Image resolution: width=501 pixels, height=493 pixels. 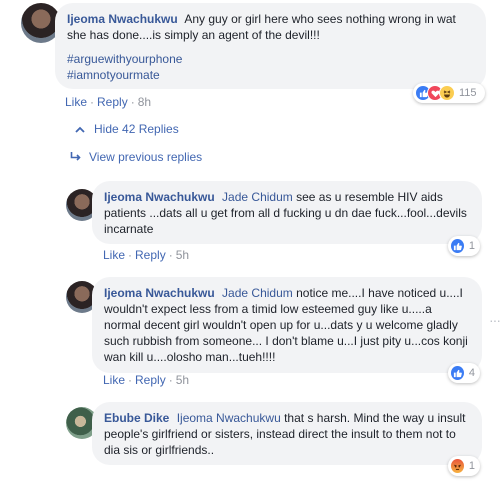 I want to click on hashtag-link: #iamnotyourmate, so click(x=270, y=75).